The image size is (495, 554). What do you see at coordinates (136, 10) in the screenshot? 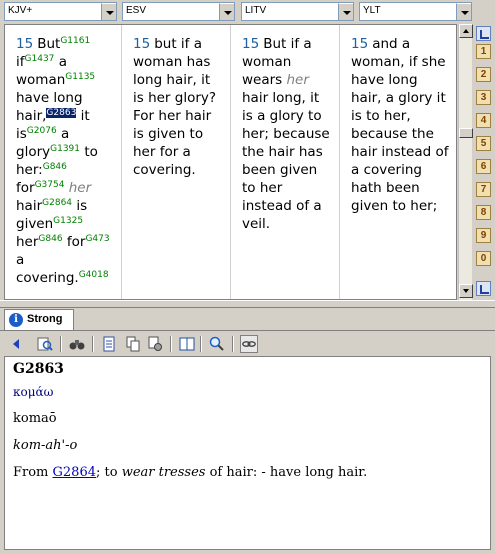
I see `version-select-2-value: ESV` at bounding box center [136, 10].